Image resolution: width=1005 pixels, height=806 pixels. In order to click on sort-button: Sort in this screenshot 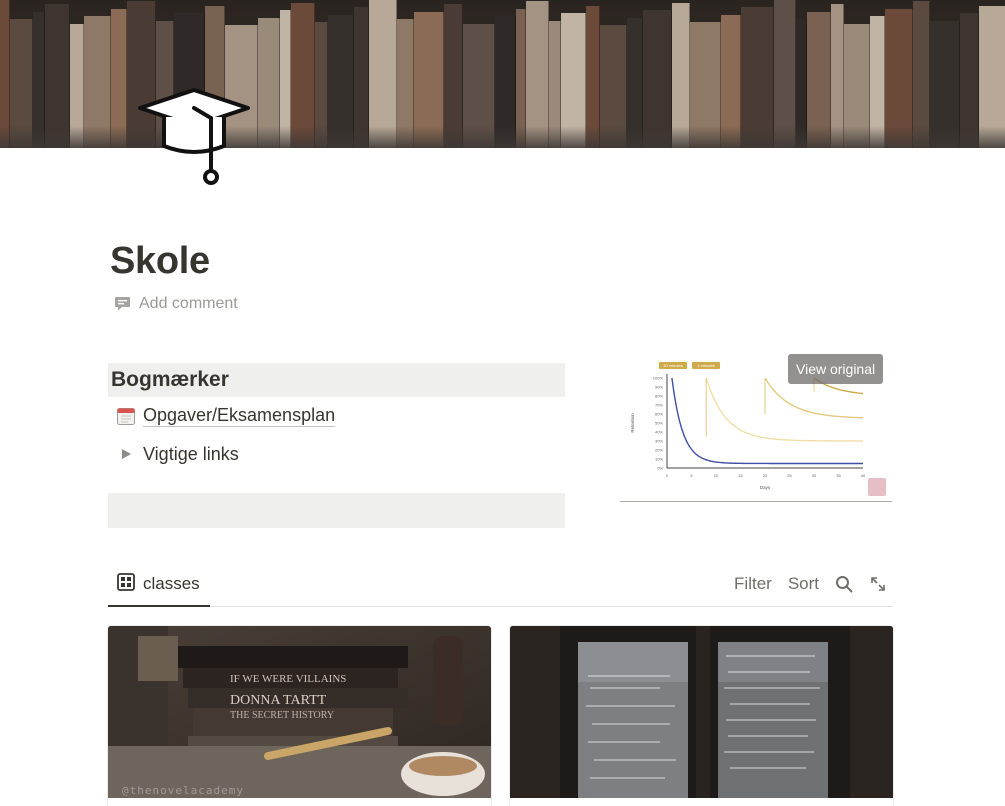, I will do `click(803, 584)`.